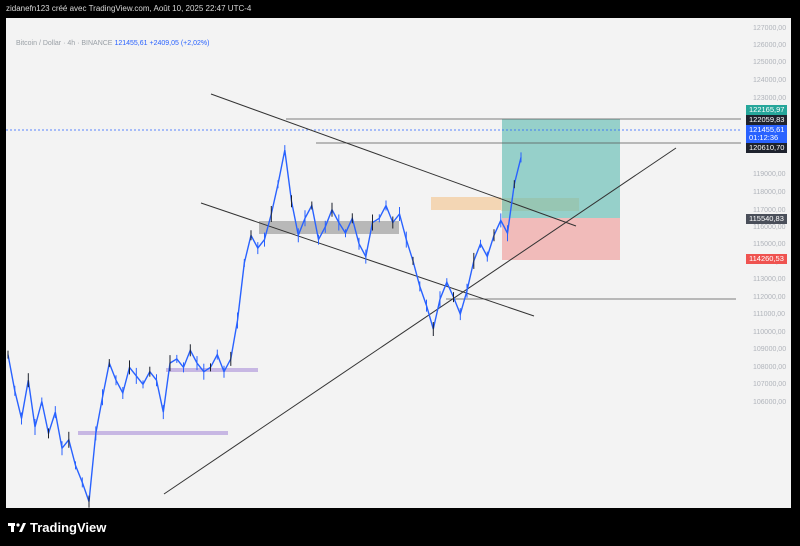 The height and width of the screenshot is (546, 800). Describe the element at coordinates (764, 137) in the screenshot. I see `bar-countdown: 01:12:36` at that location.